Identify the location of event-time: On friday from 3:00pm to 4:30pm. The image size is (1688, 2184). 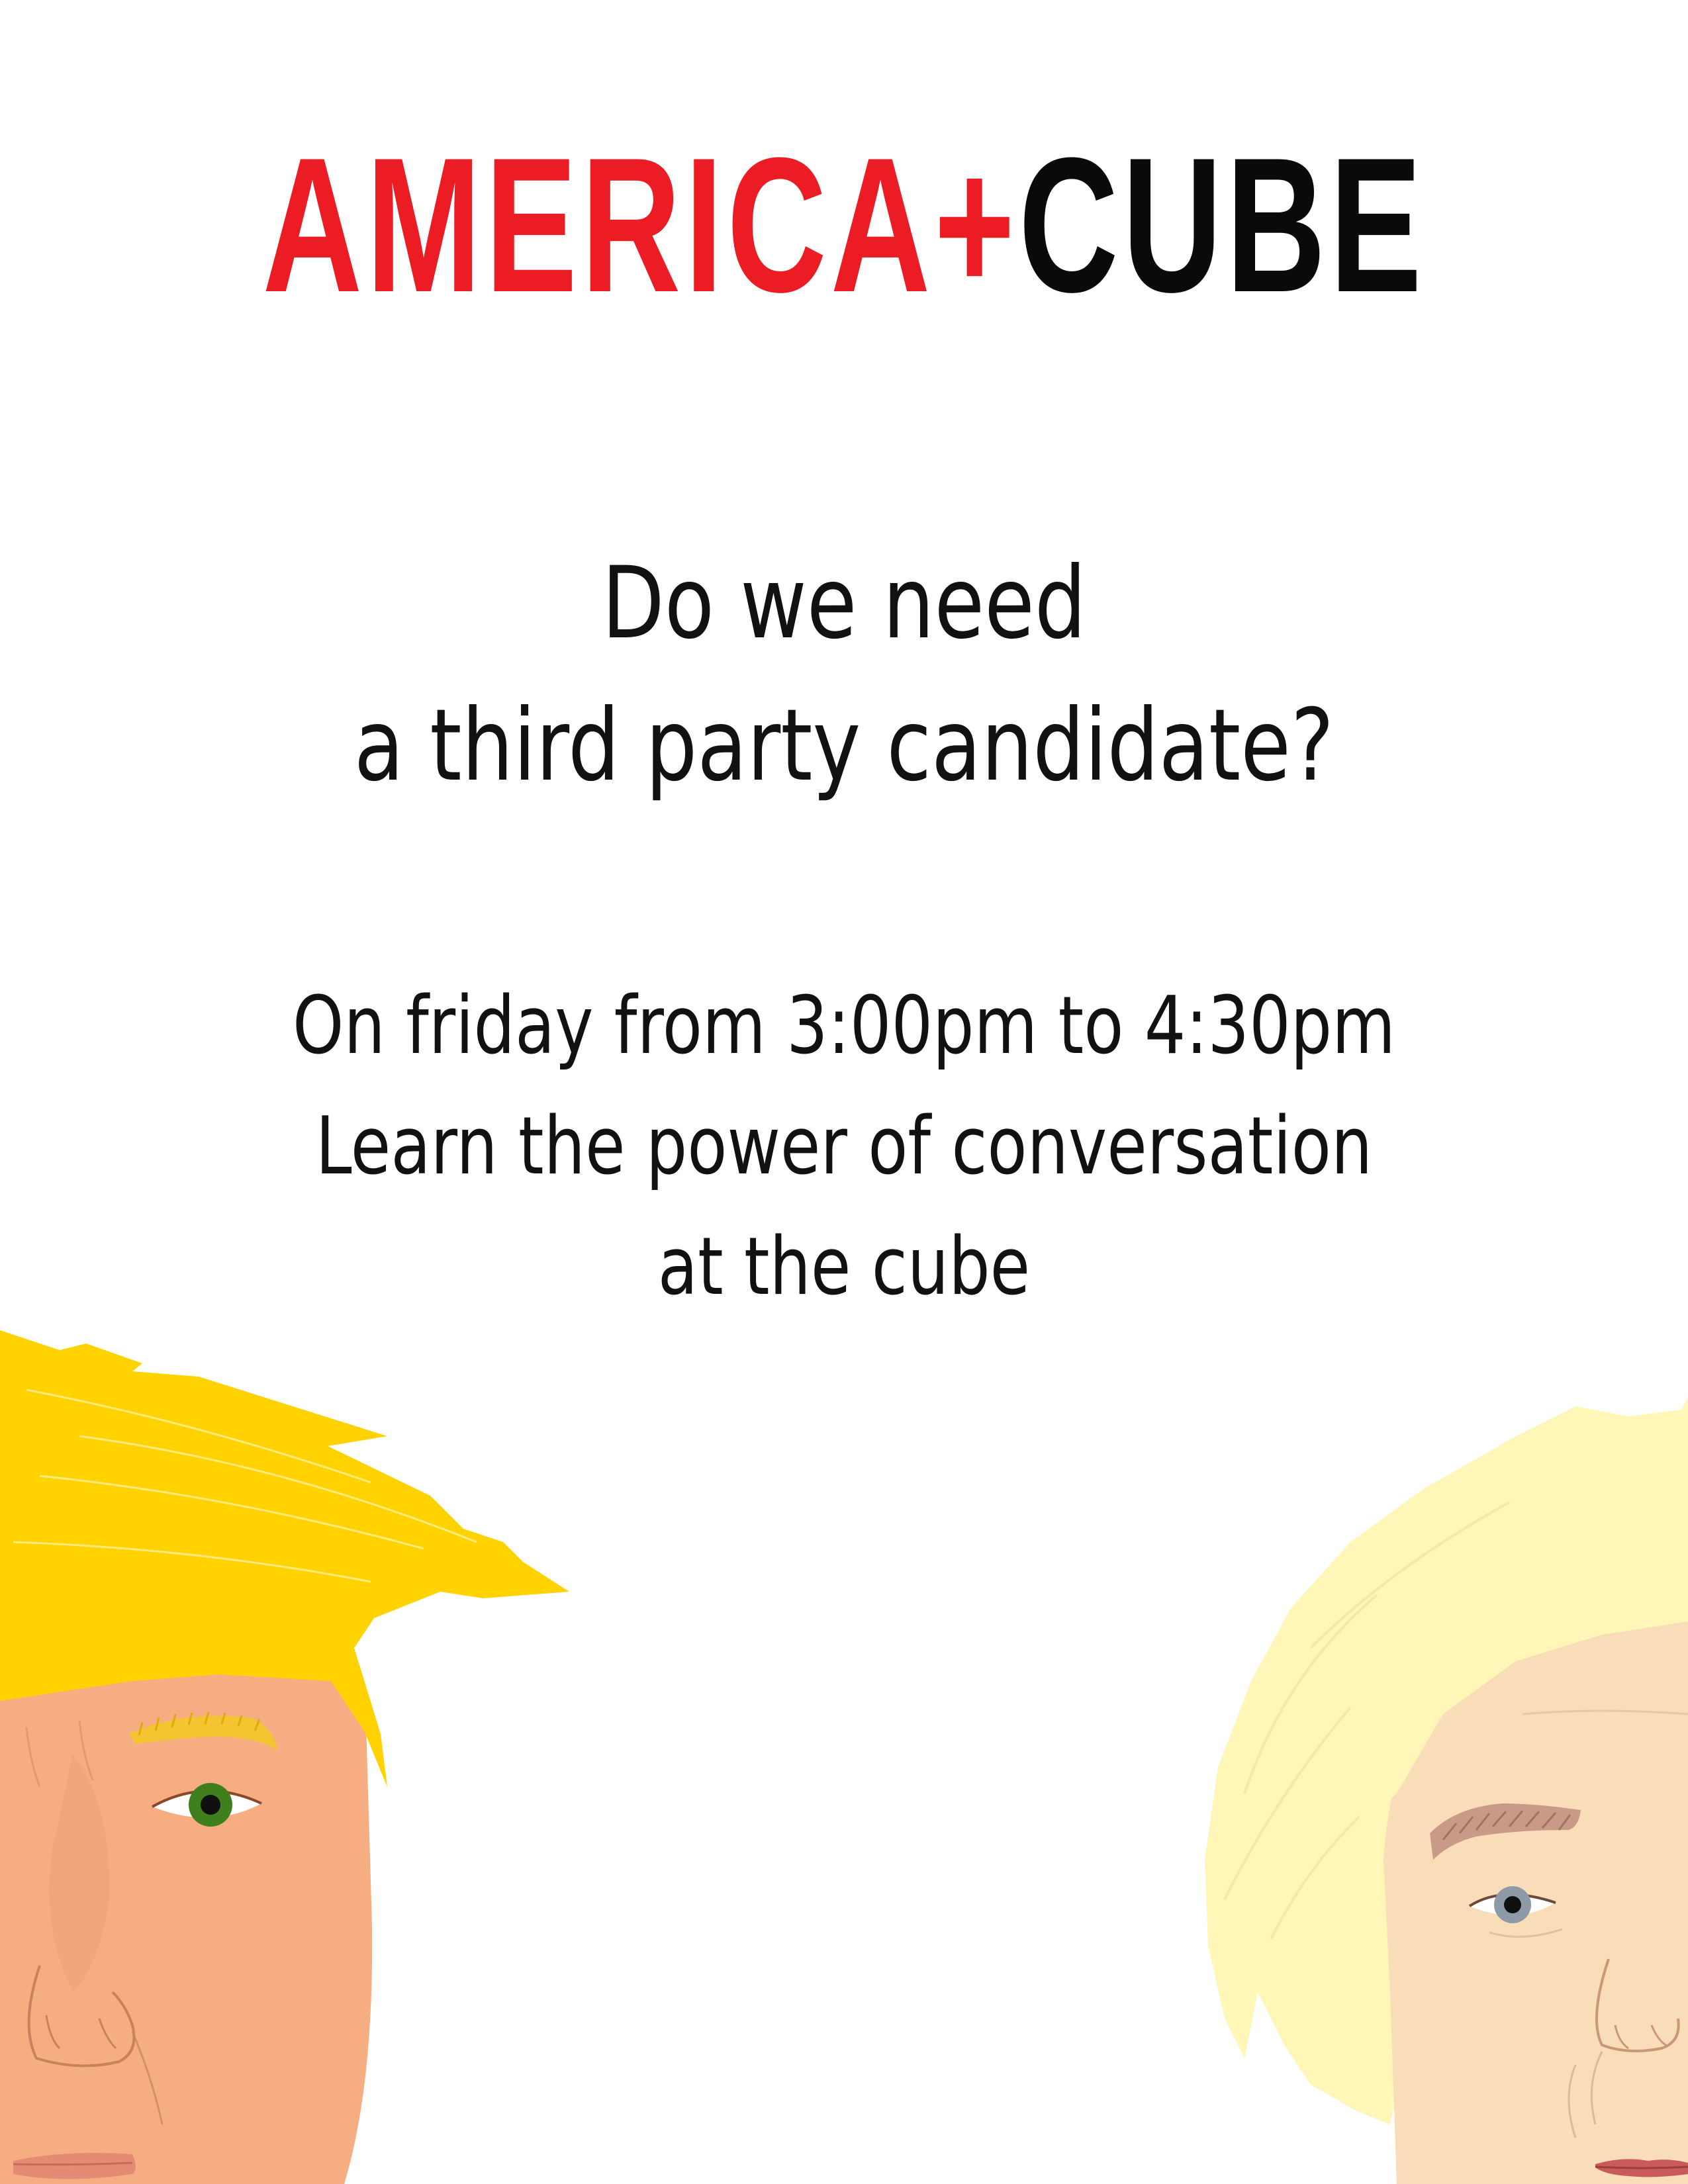
(844, 1026).